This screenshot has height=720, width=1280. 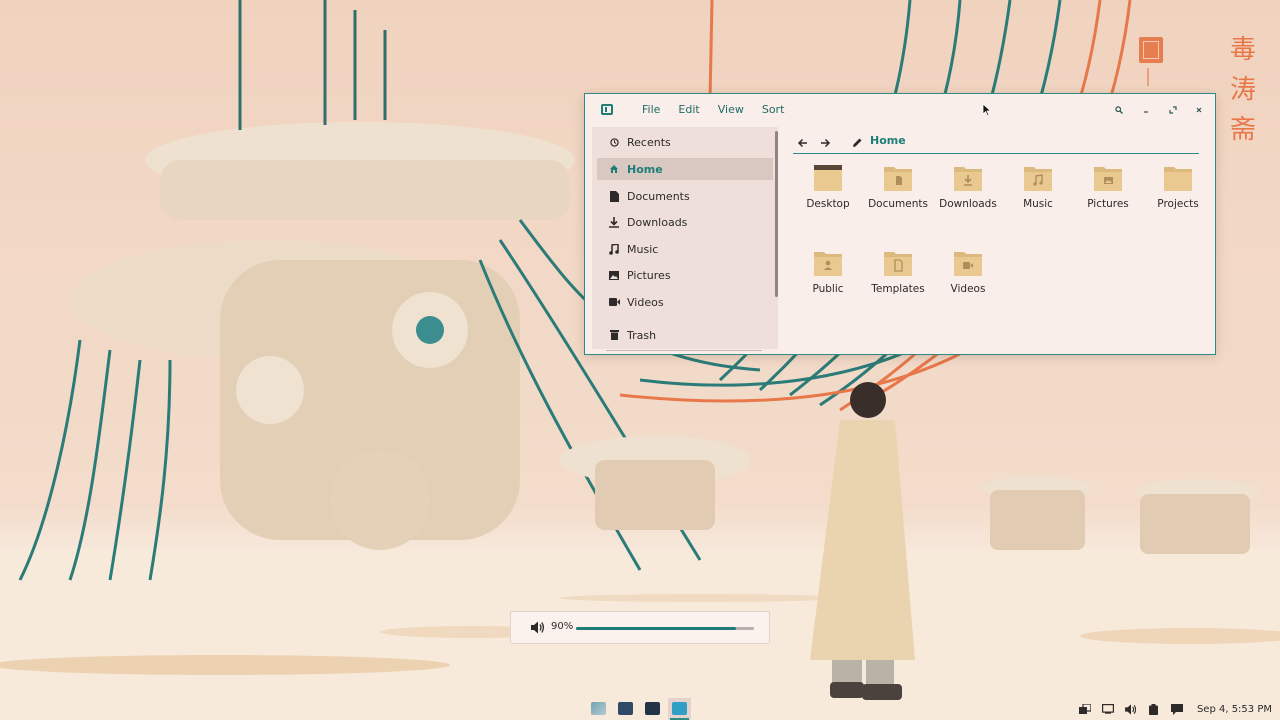 I want to click on menu-bar: File Edit View Sort, so click(x=713, y=110).